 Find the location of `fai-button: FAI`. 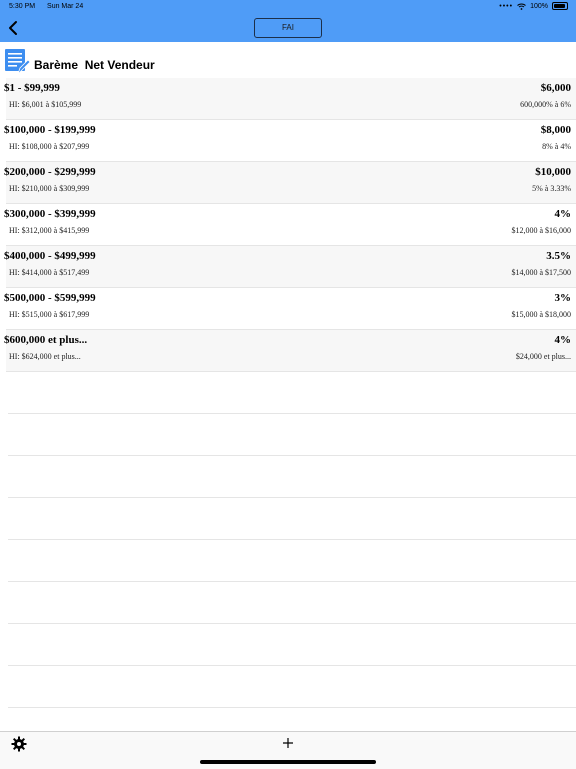

fai-button: FAI is located at coordinates (288, 28).